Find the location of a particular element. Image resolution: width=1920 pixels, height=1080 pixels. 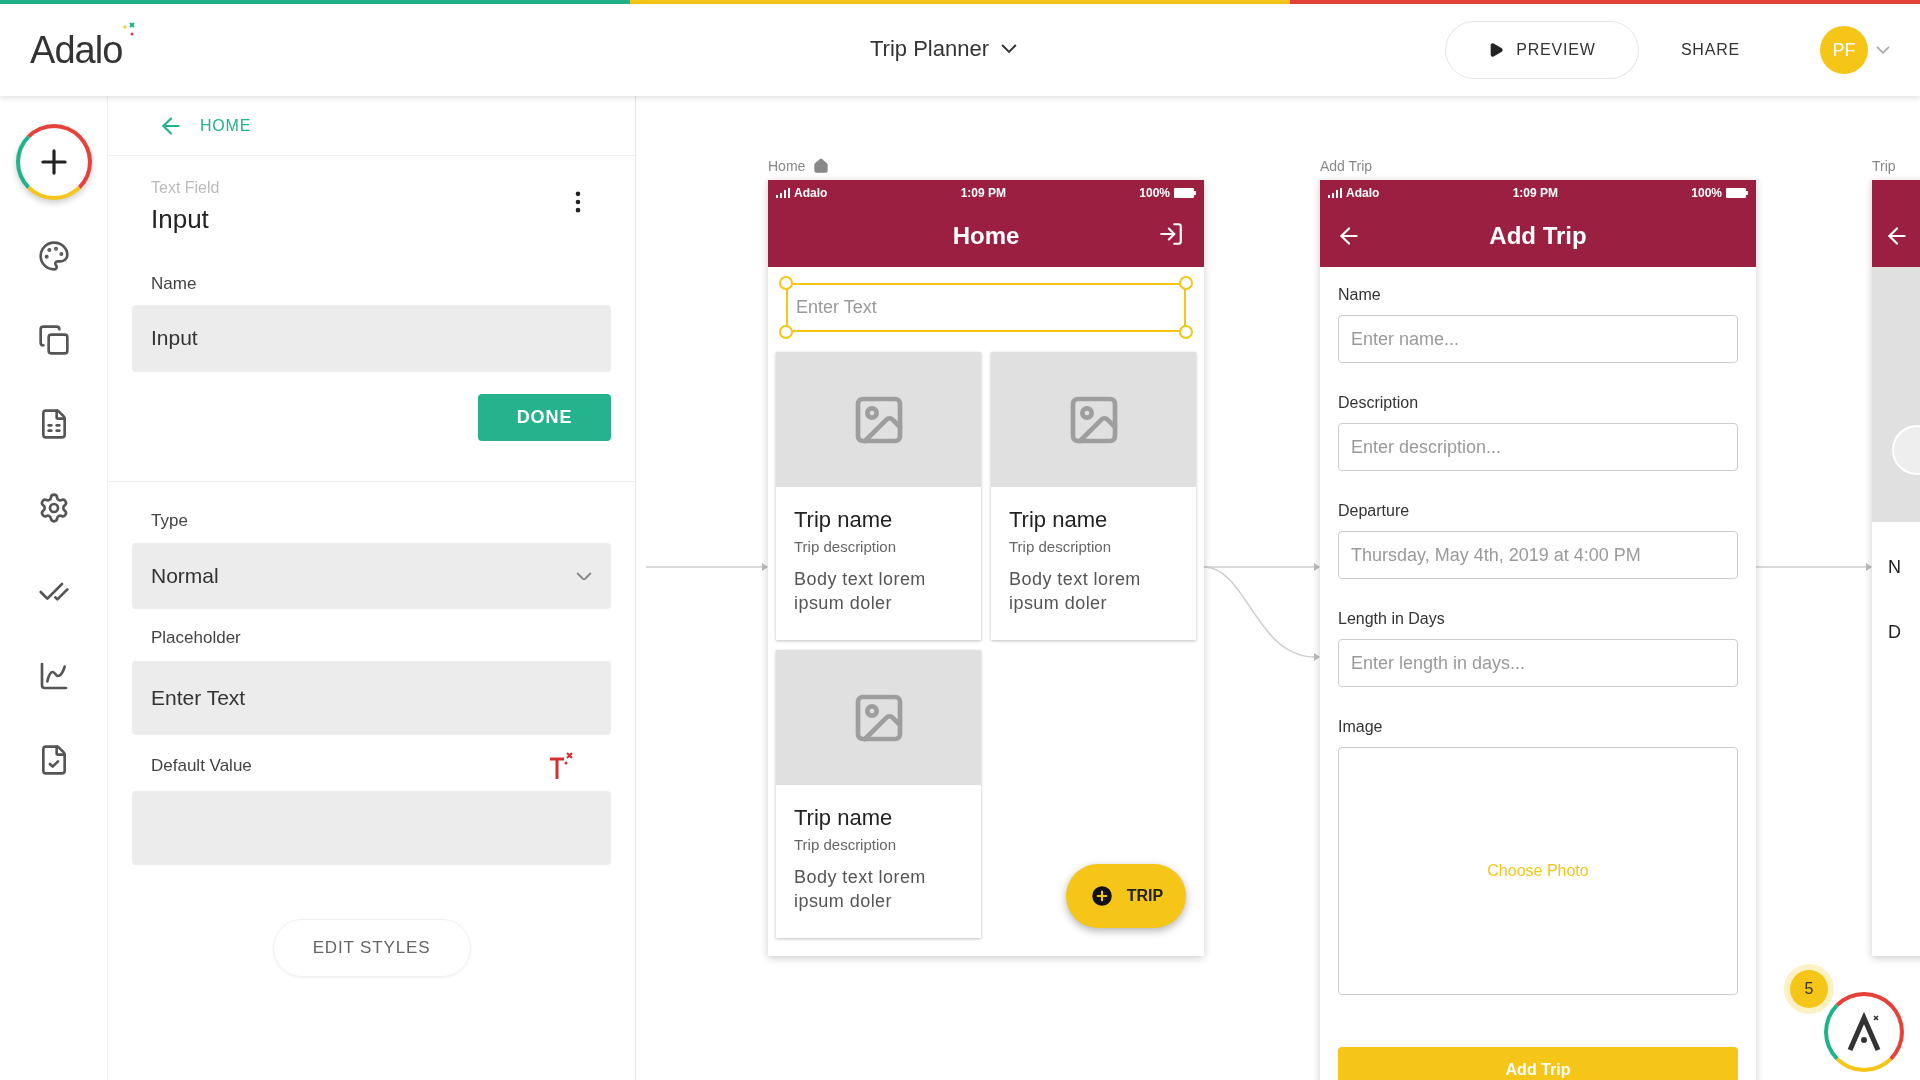

screen-label: Home is located at coordinates (787, 166).